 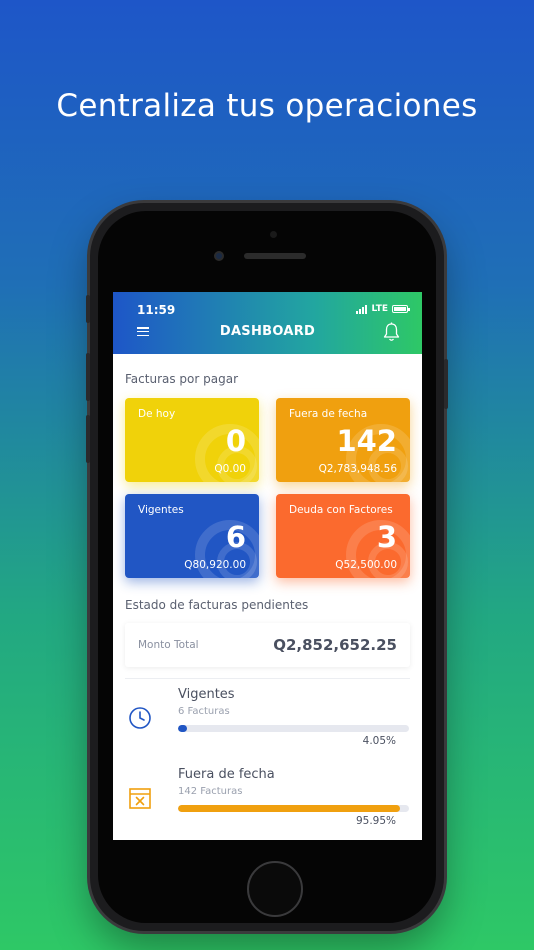 I want to click on mute-switch, so click(x=88, y=309).